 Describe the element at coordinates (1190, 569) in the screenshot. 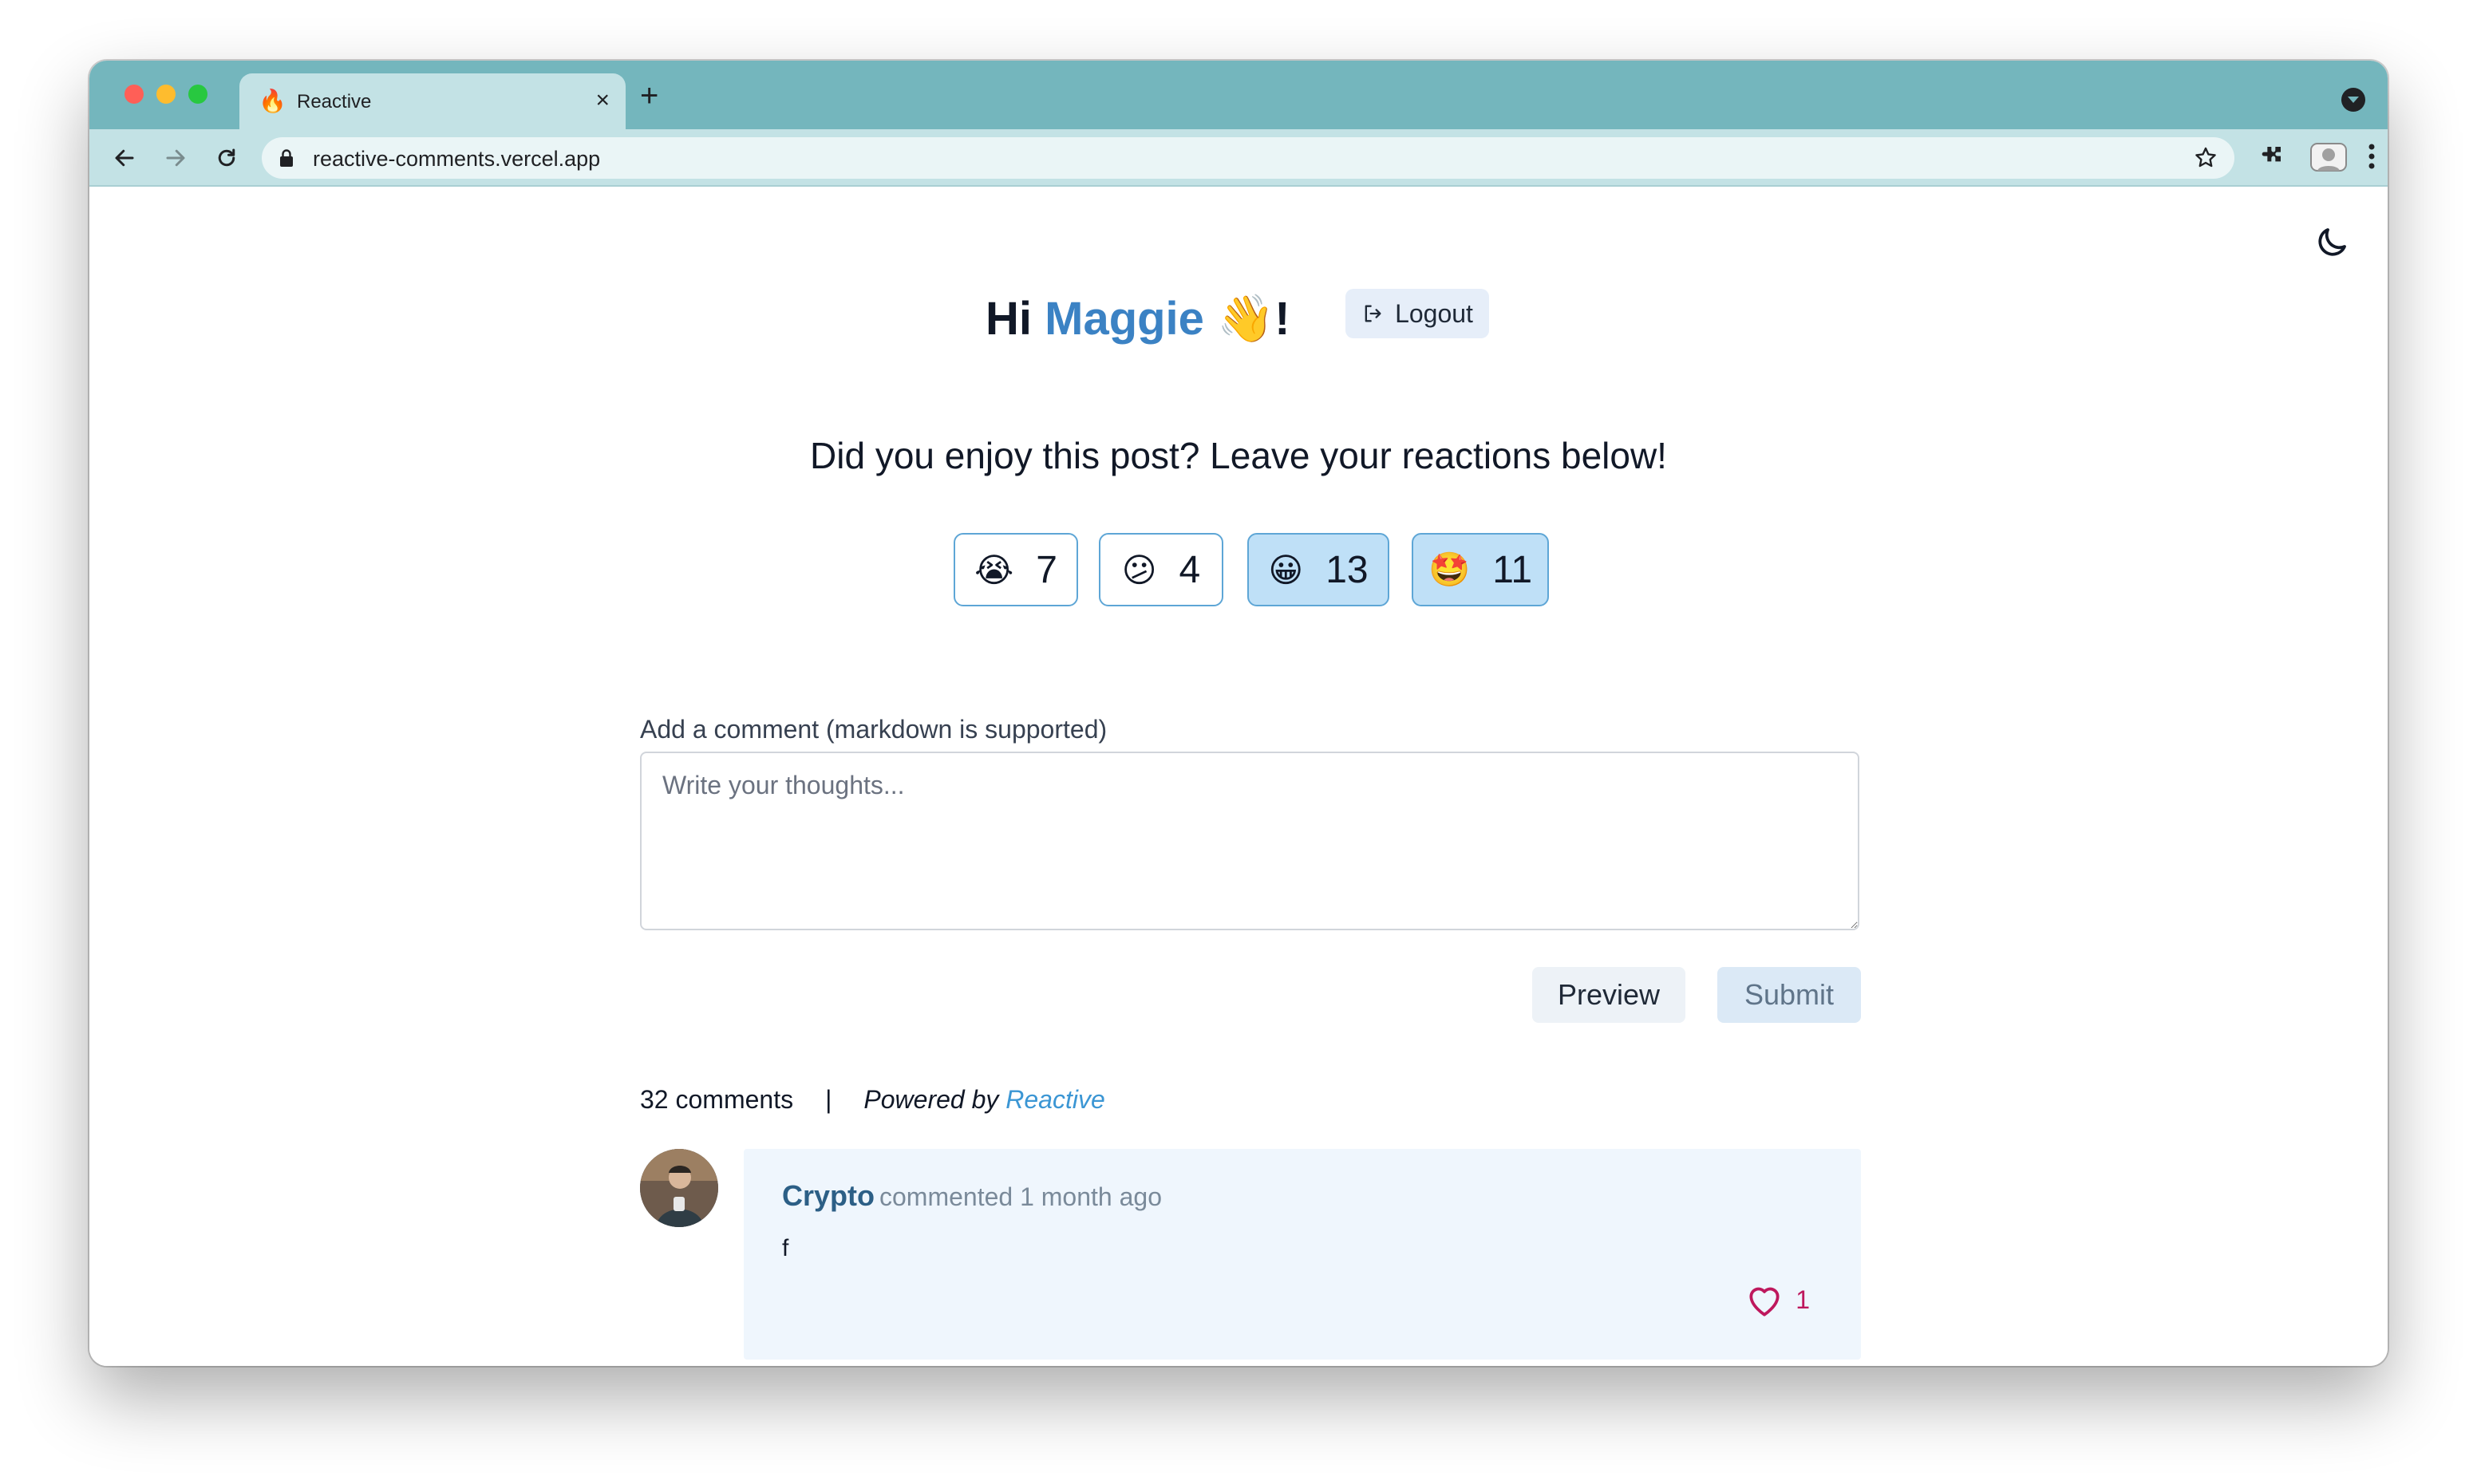

I see `reaction-count: 4` at that location.